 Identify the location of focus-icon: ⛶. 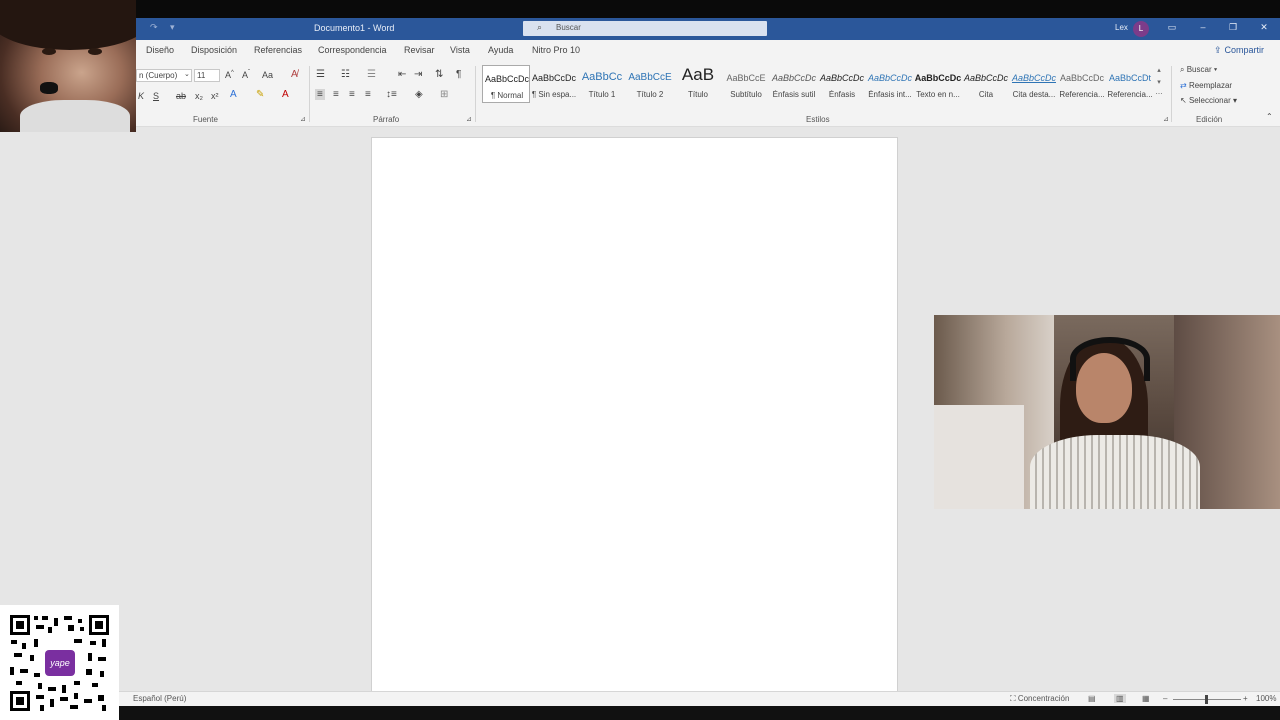
(1014, 698).